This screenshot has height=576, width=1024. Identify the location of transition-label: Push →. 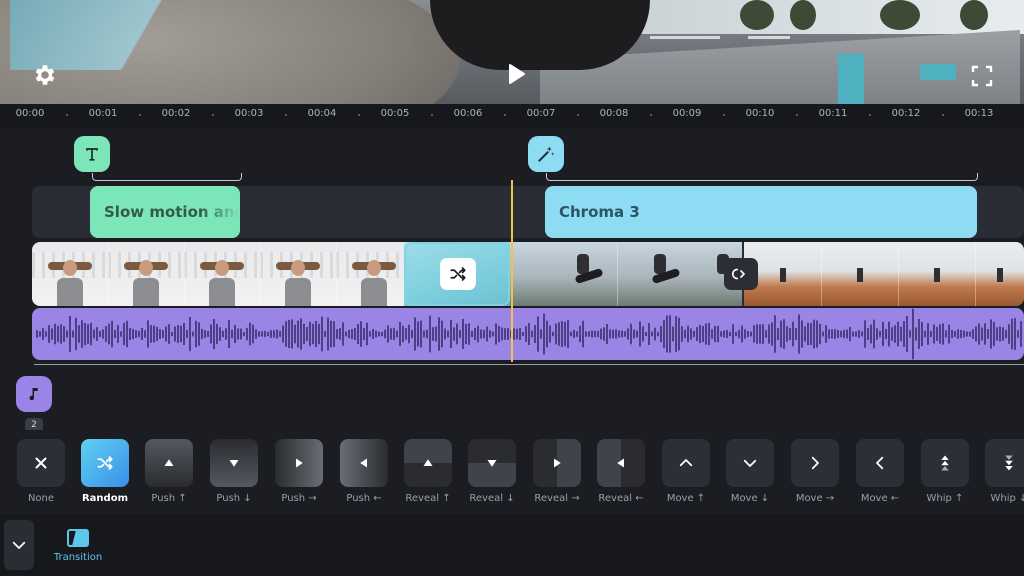
(299, 498).